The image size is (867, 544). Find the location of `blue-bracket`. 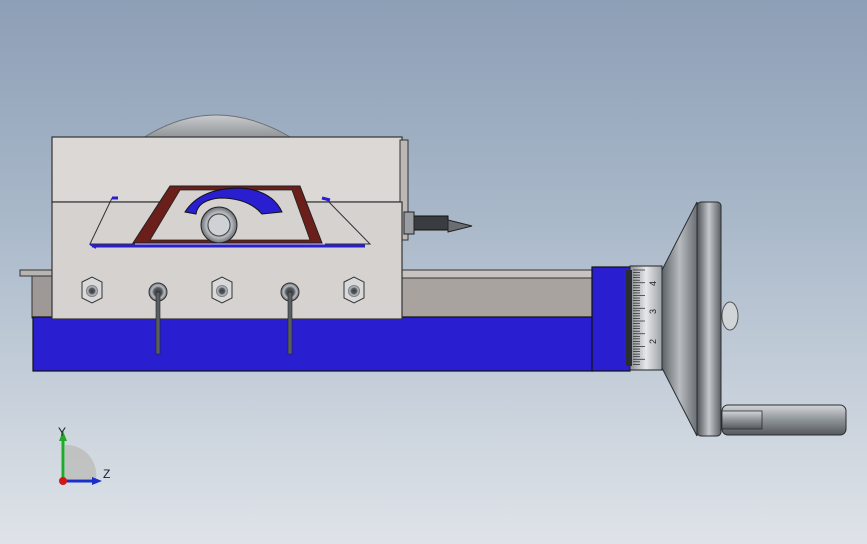

blue-bracket is located at coordinates (611, 319).